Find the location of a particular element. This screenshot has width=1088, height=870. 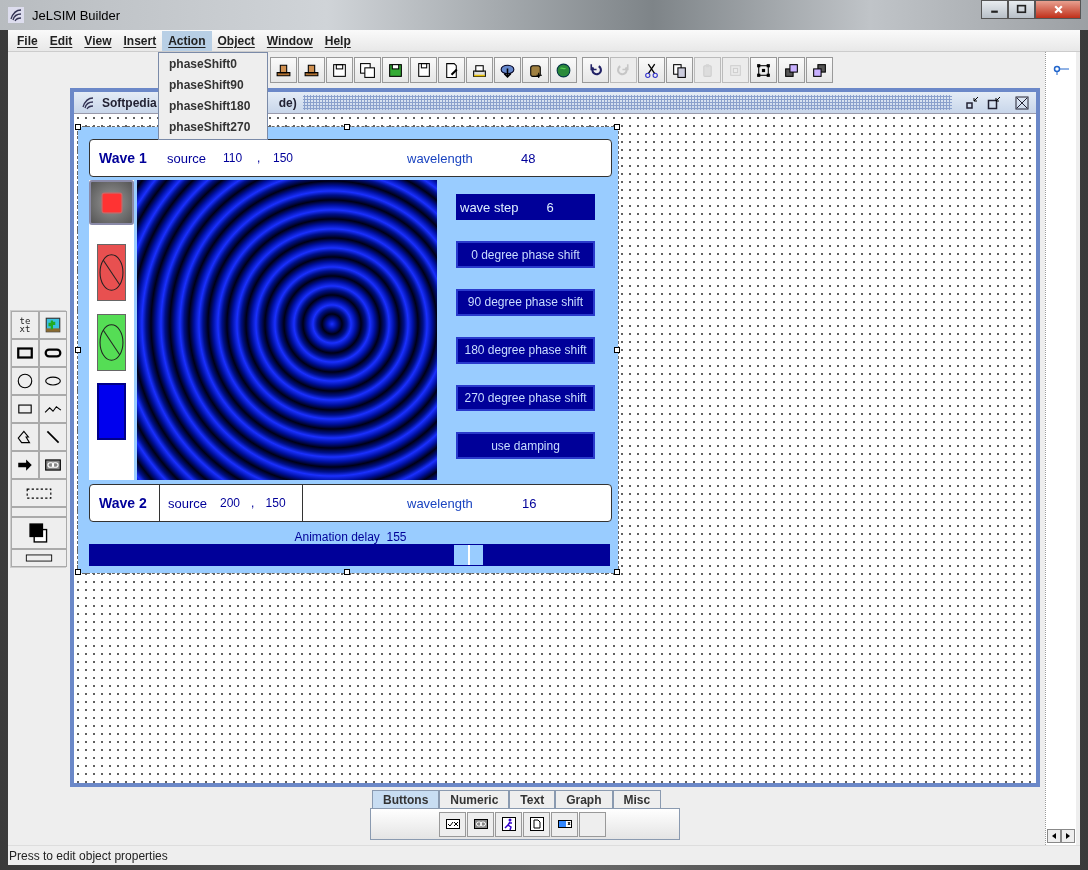

scroll-left-button is located at coordinates (1054, 836).